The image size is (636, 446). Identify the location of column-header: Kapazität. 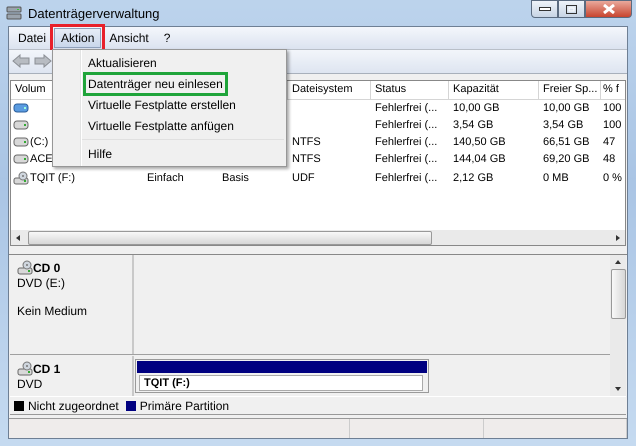
(494, 89).